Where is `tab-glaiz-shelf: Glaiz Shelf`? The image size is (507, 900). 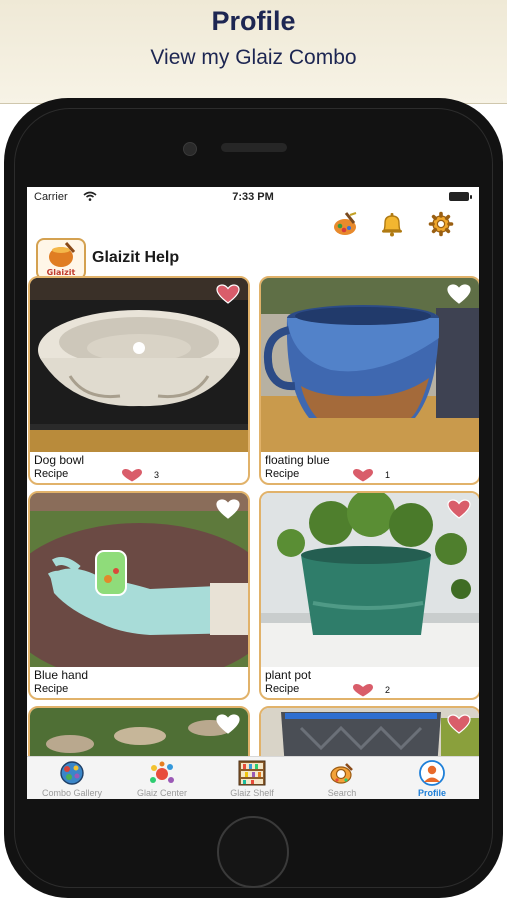
tab-glaiz-shelf: Glaiz Shelf is located at coordinates (252, 779).